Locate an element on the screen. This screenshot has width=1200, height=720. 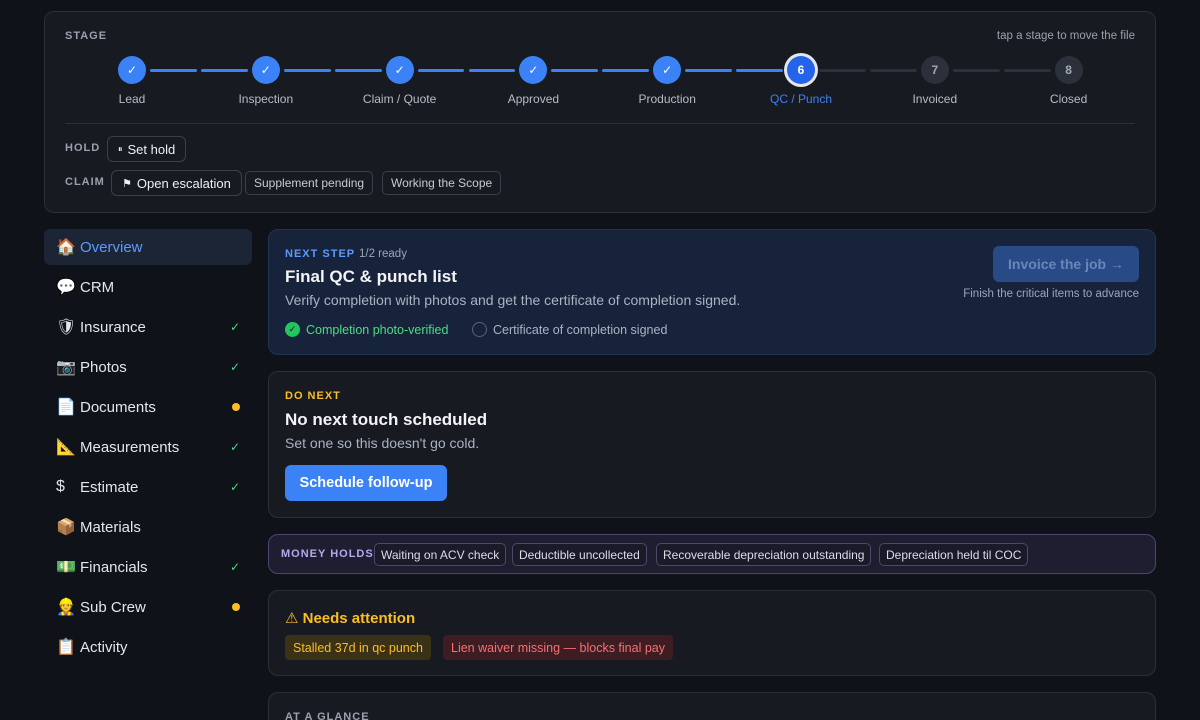
stage-label: Claim / Quote is located at coordinates (400, 99).